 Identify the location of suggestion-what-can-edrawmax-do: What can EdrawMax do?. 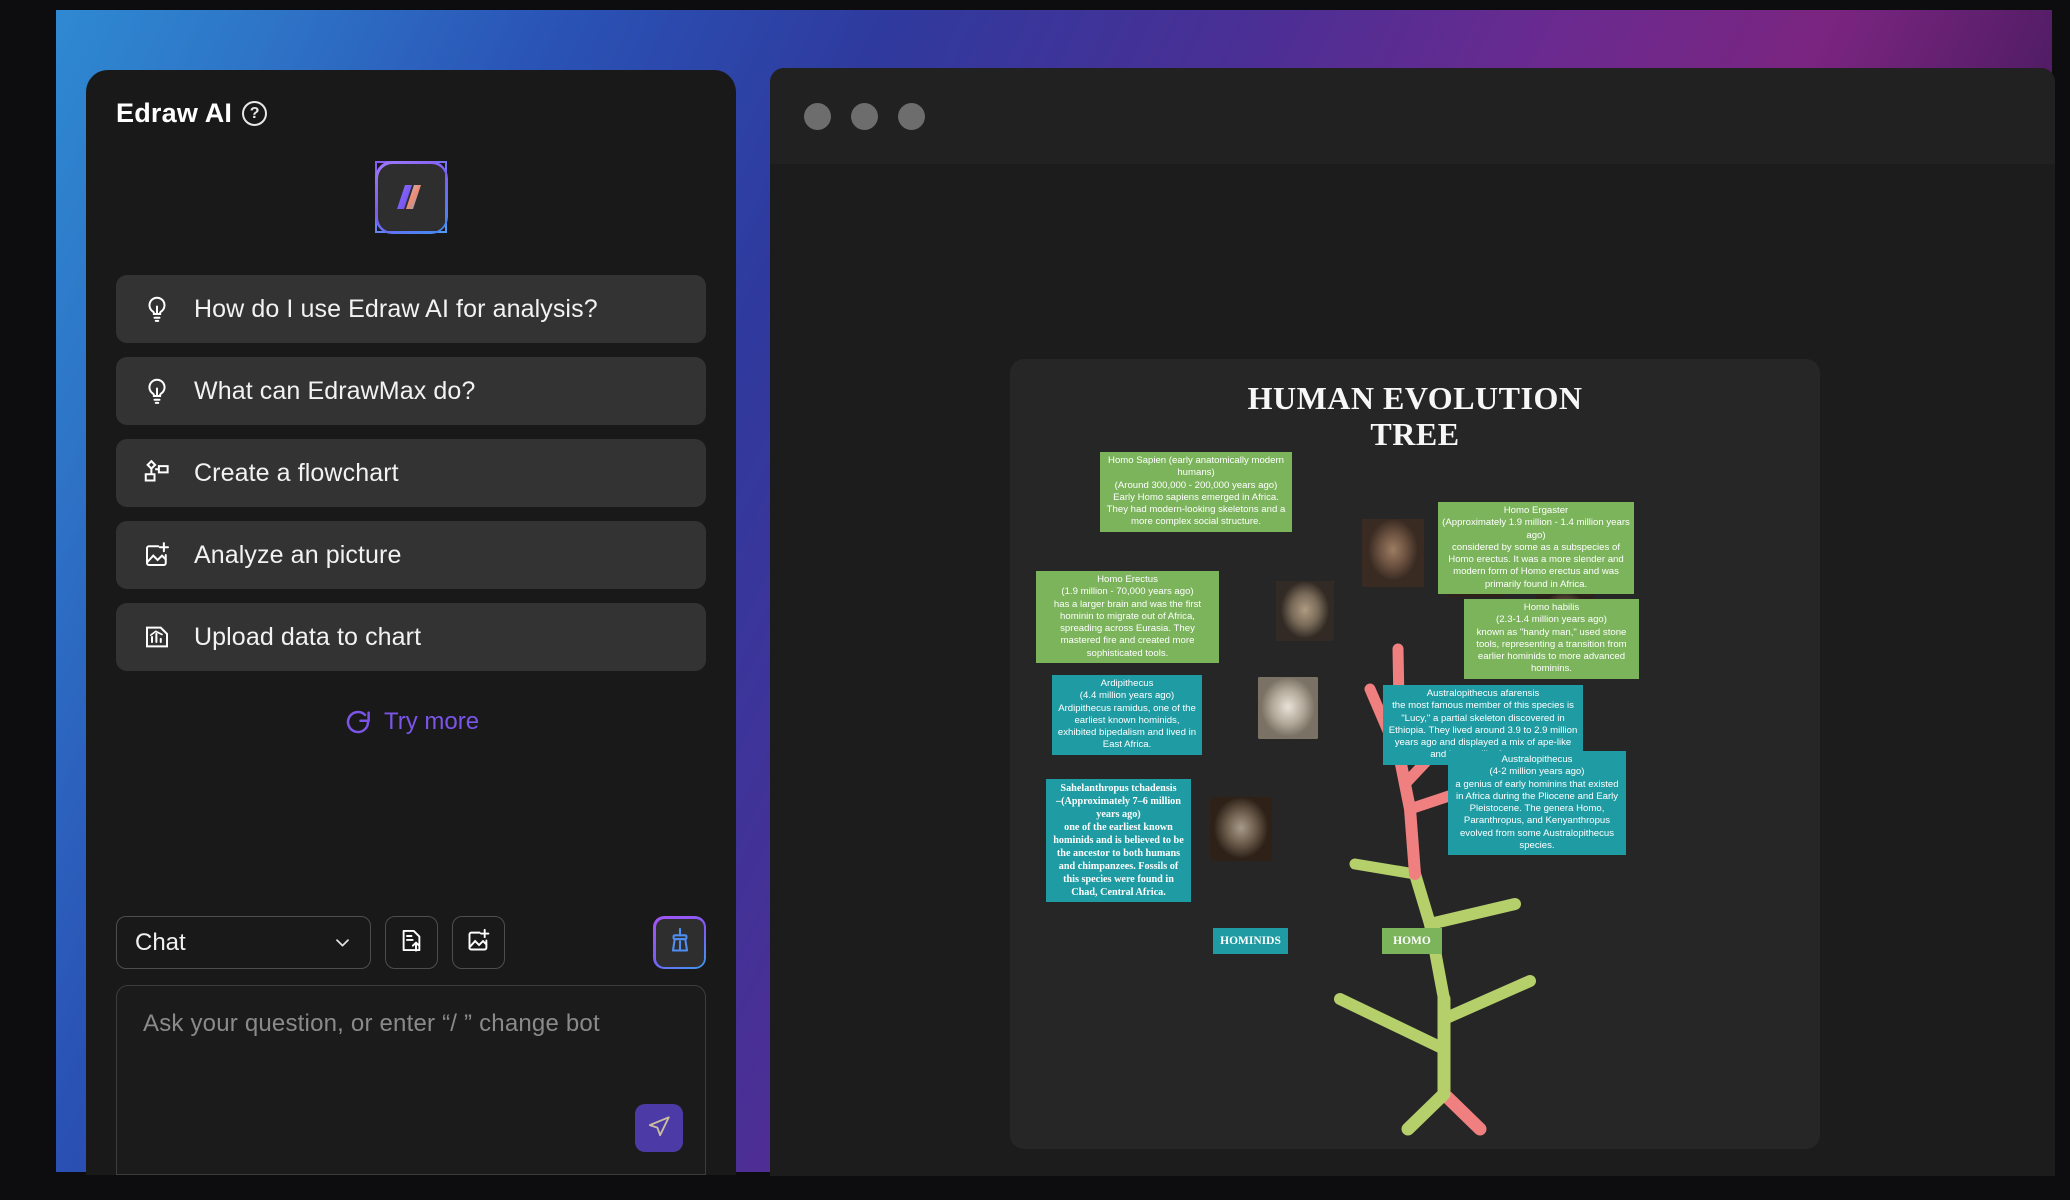
(411, 391).